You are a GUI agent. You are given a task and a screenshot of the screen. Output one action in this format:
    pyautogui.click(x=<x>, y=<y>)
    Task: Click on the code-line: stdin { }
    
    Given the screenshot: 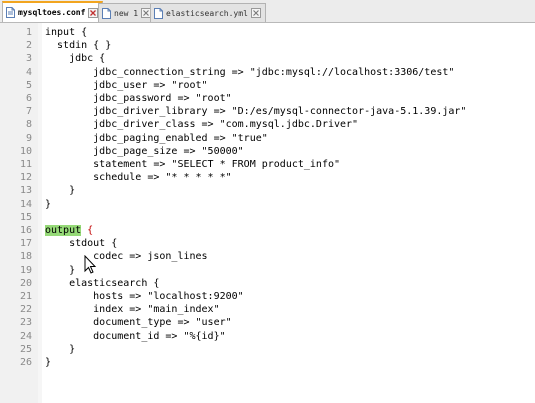 What is the action you would take?
    pyautogui.click(x=78, y=45)
    